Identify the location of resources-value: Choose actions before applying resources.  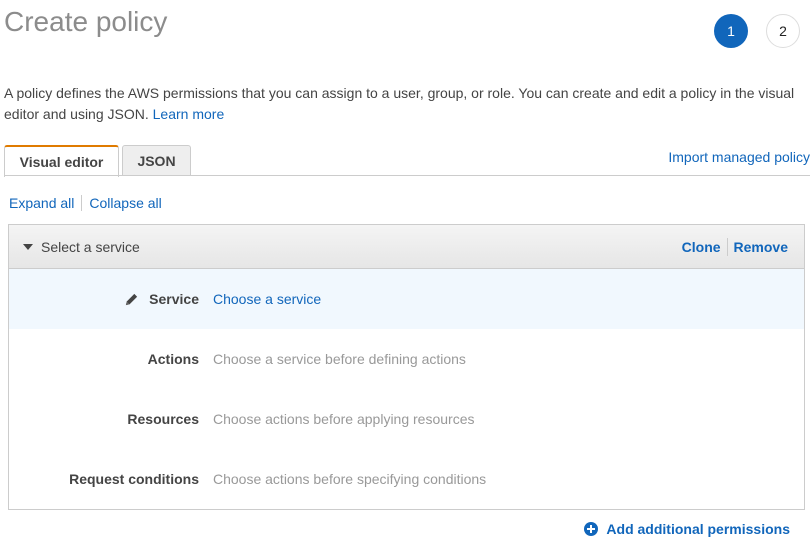
(344, 419).